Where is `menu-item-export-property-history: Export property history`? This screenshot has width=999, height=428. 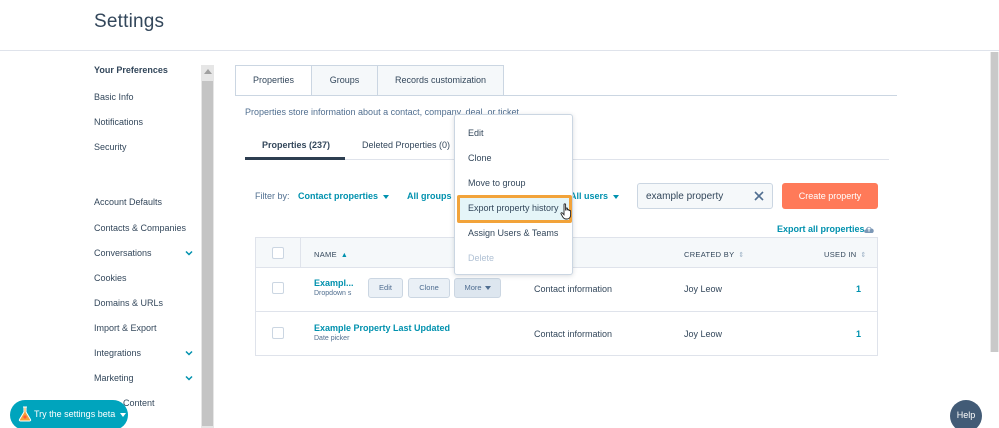
menu-item-export-property-history: Export property history is located at coordinates (513, 208).